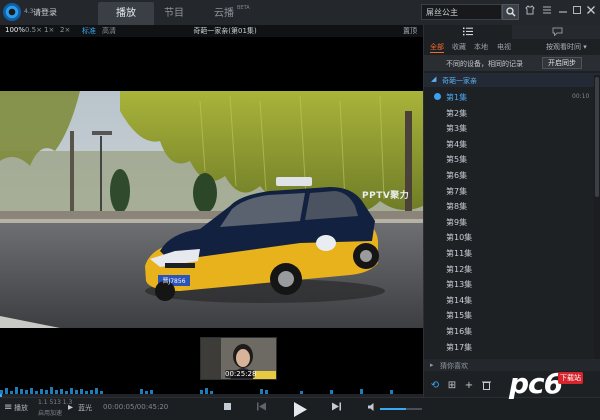 This screenshot has width=600, height=420. I want to click on search-icon, so click(510, 12).